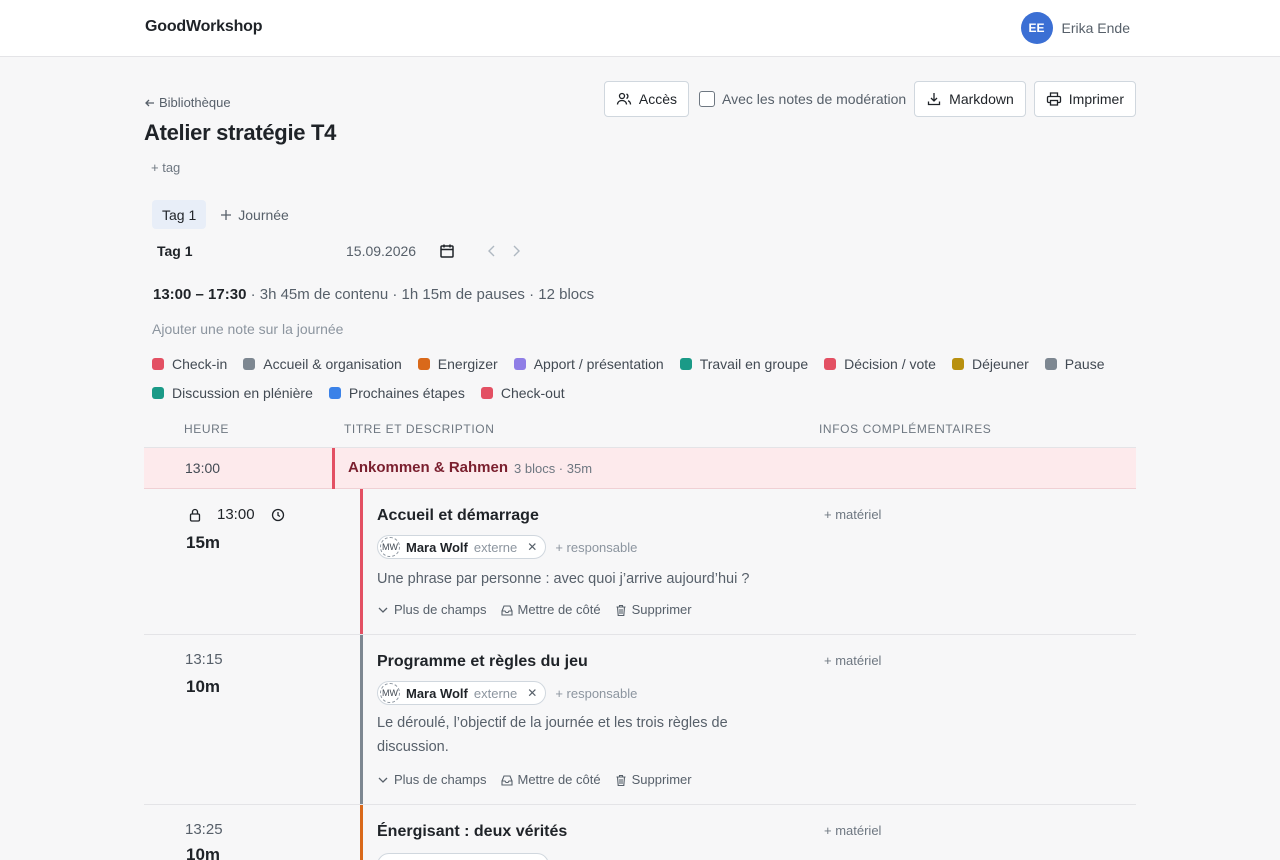 The image size is (1280, 860). Describe the element at coordinates (640, 468) in the screenshot. I see `section-row: 13:00 Ankommen & Rahmen 3 blocs · 35m` at that location.